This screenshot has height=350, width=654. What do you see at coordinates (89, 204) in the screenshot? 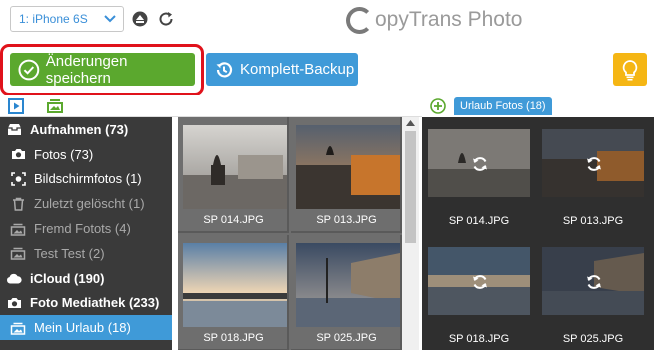
I see `sidebar-item-label: Zuletzt gelöscht (1)` at bounding box center [89, 204].